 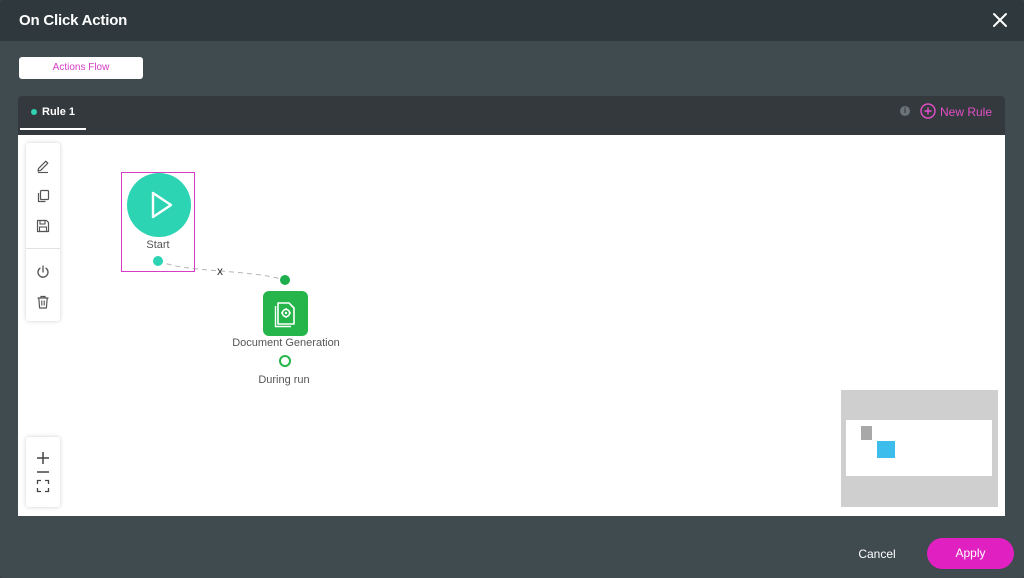 I want to click on document-generation-input-port, so click(x=285, y=280).